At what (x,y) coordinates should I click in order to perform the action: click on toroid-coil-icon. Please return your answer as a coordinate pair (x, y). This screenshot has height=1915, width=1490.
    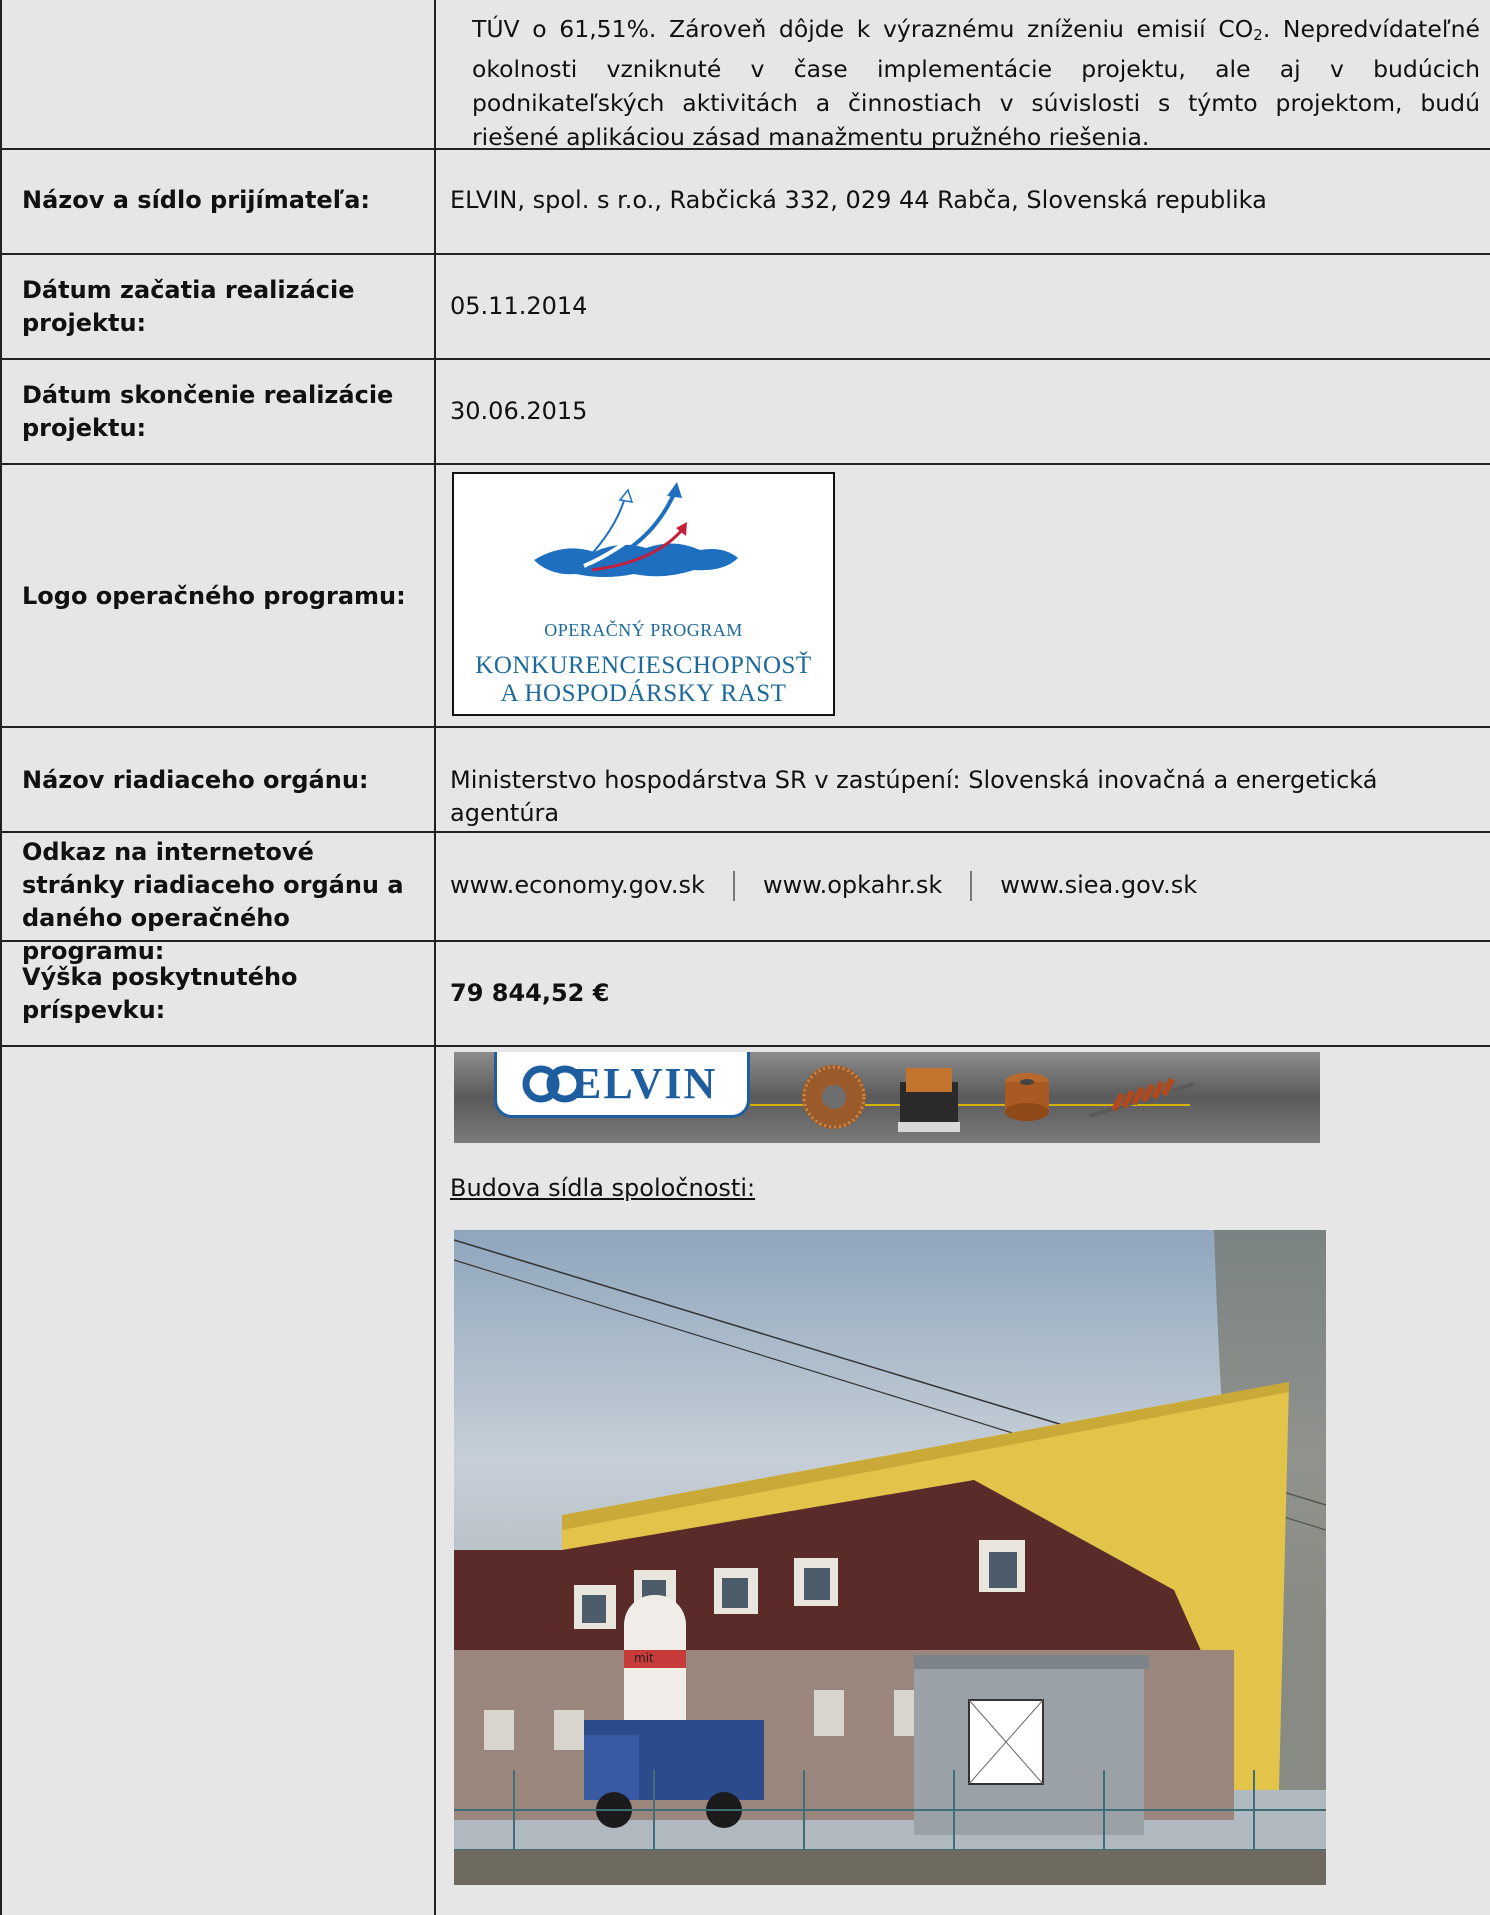
    Looking at the image, I should click on (834, 1097).